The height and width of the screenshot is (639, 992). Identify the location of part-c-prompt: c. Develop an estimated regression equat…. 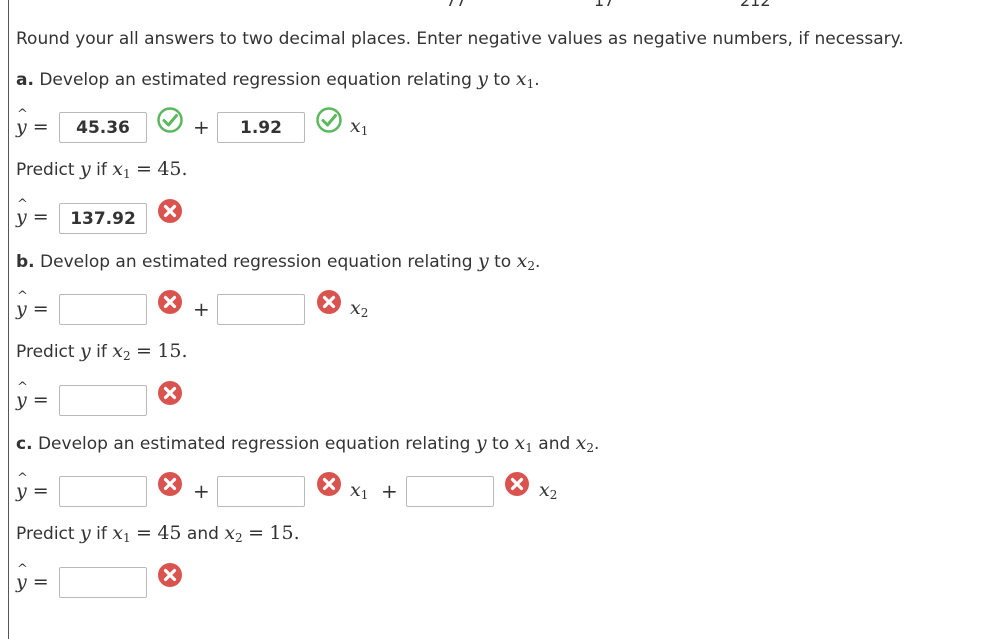
(308, 443).